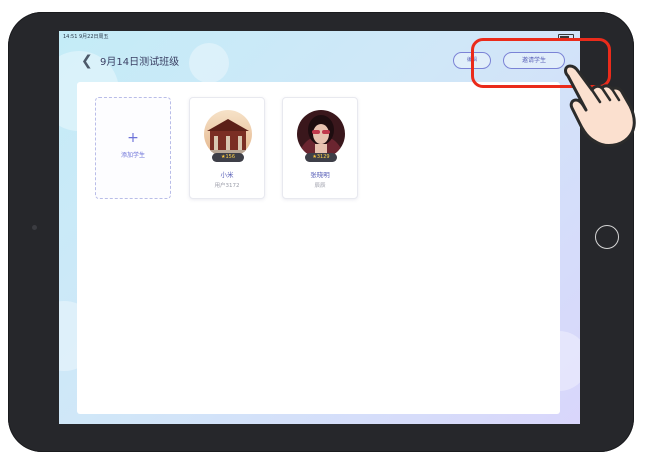 Image resolution: width=652 pixels, height=452 pixels. I want to click on plus-icon: +, so click(133, 138).